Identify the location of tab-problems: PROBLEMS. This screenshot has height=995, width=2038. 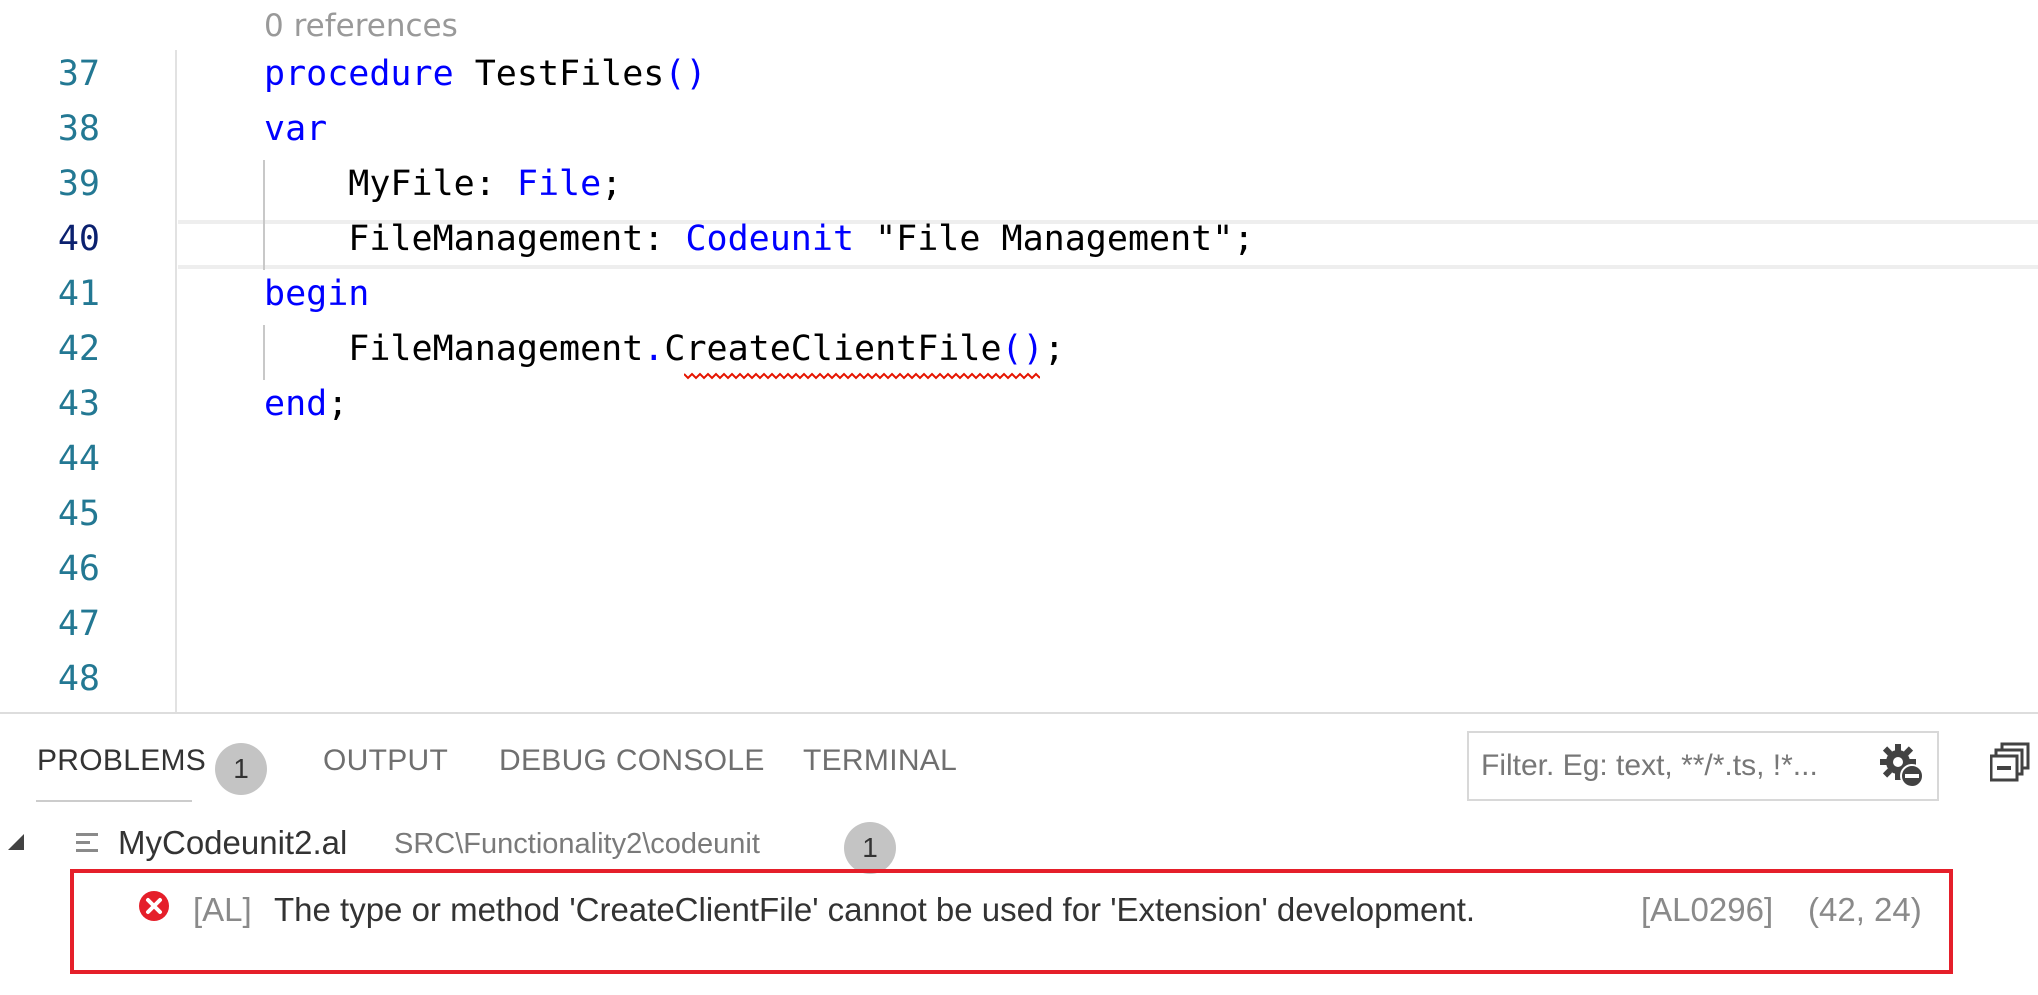
(121, 761).